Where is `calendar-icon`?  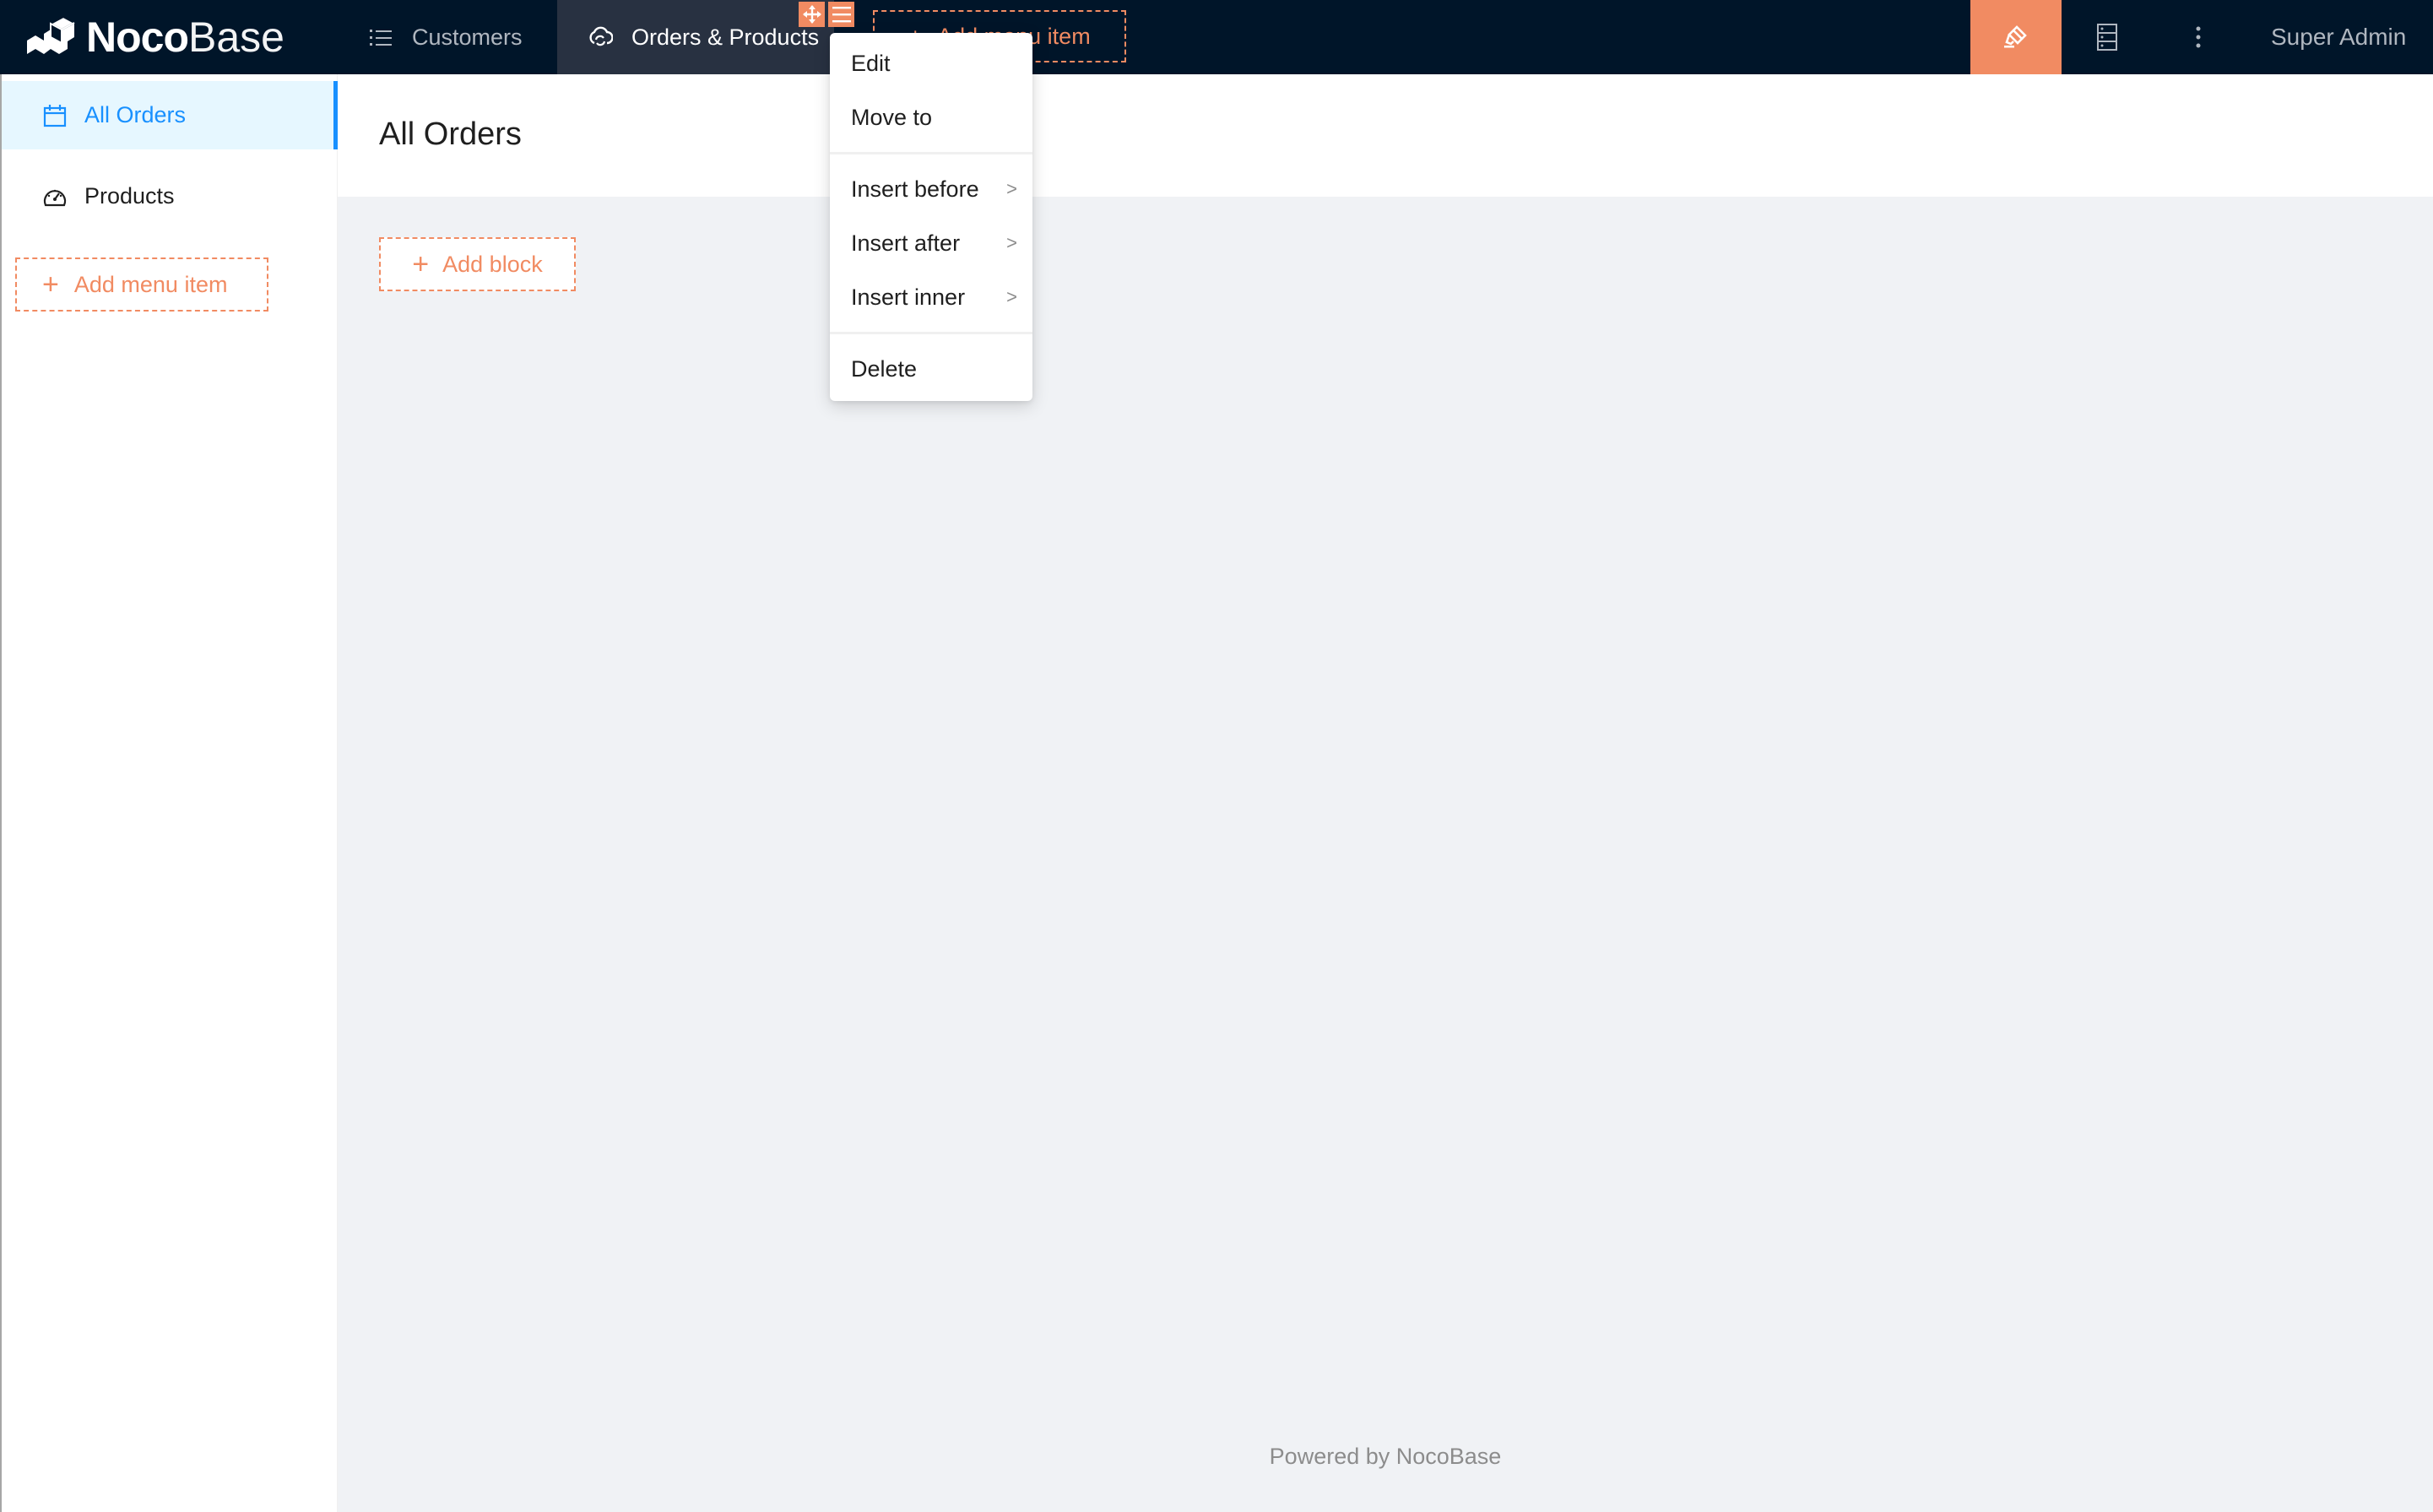 calendar-icon is located at coordinates (55, 115).